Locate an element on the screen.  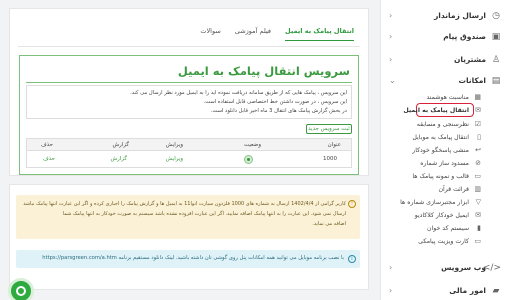
column-header-title: عنوان is located at coordinates (334, 145).